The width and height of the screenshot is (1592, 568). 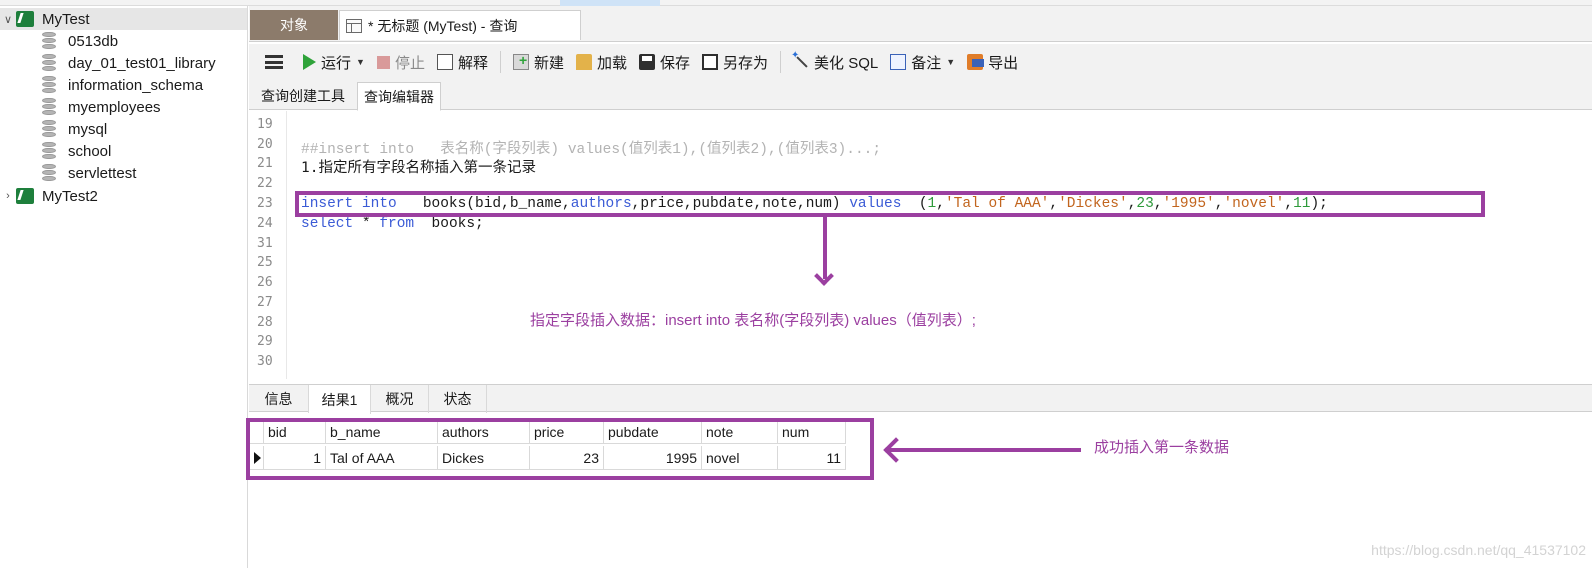 What do you see at coordinates (800, 60) in the screenshot?
I see `magic-wand-icon` at bounding box center [800, 60].